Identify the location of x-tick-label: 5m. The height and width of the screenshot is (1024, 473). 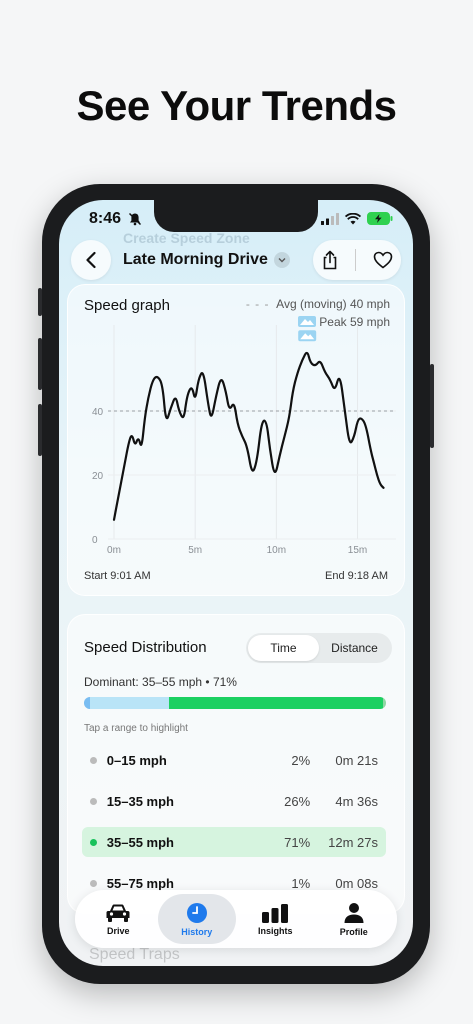
(195, 550).